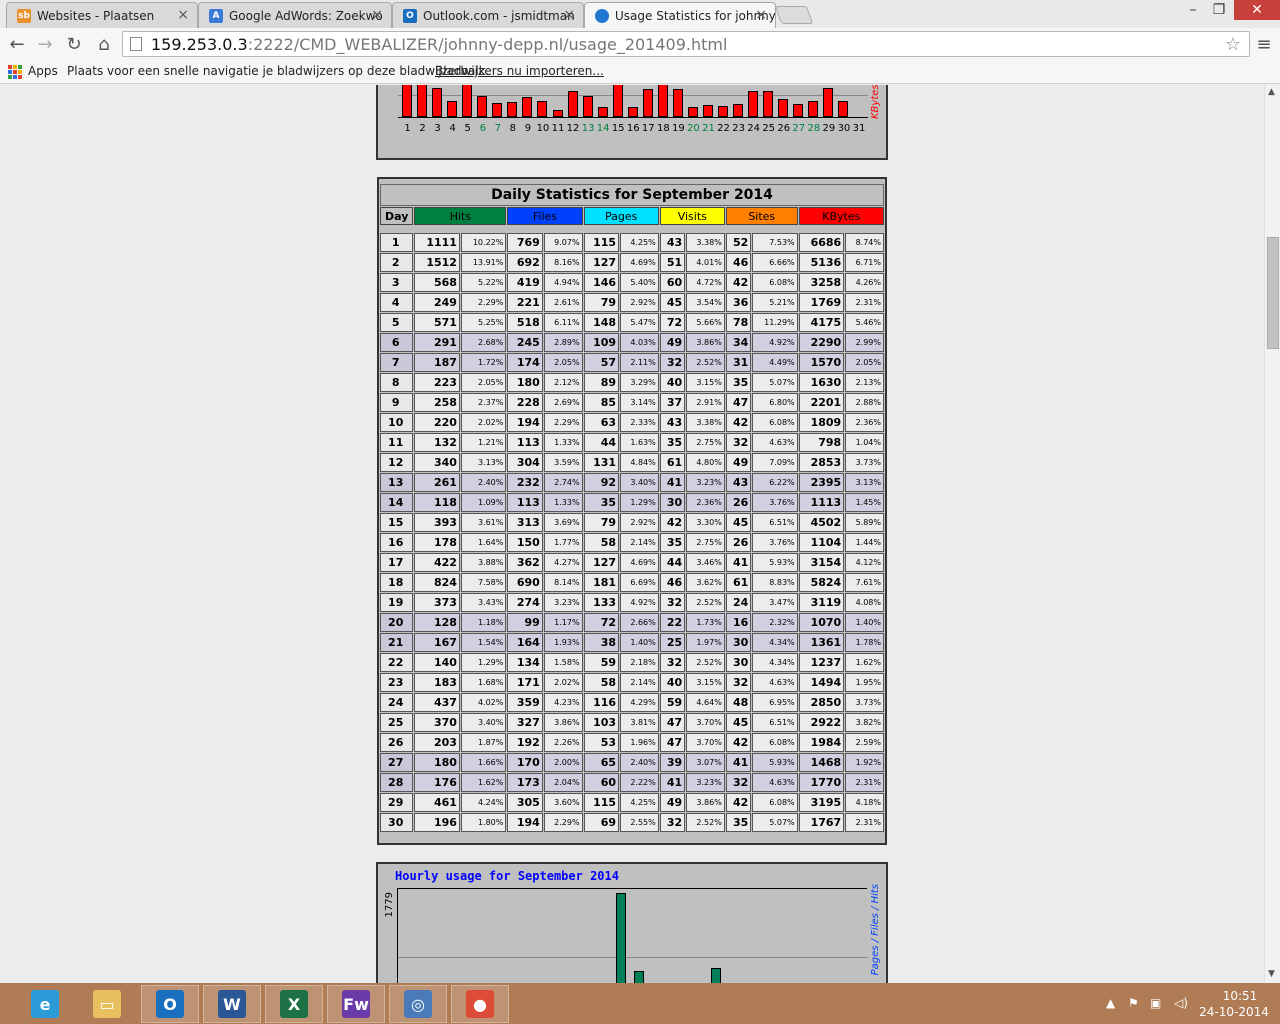 This screenshot has height=1024, width=1280. What do you see at coordinates (601, 342) in the screenshot?
I see `value-cell: 109` at bounding box center [601, 342].